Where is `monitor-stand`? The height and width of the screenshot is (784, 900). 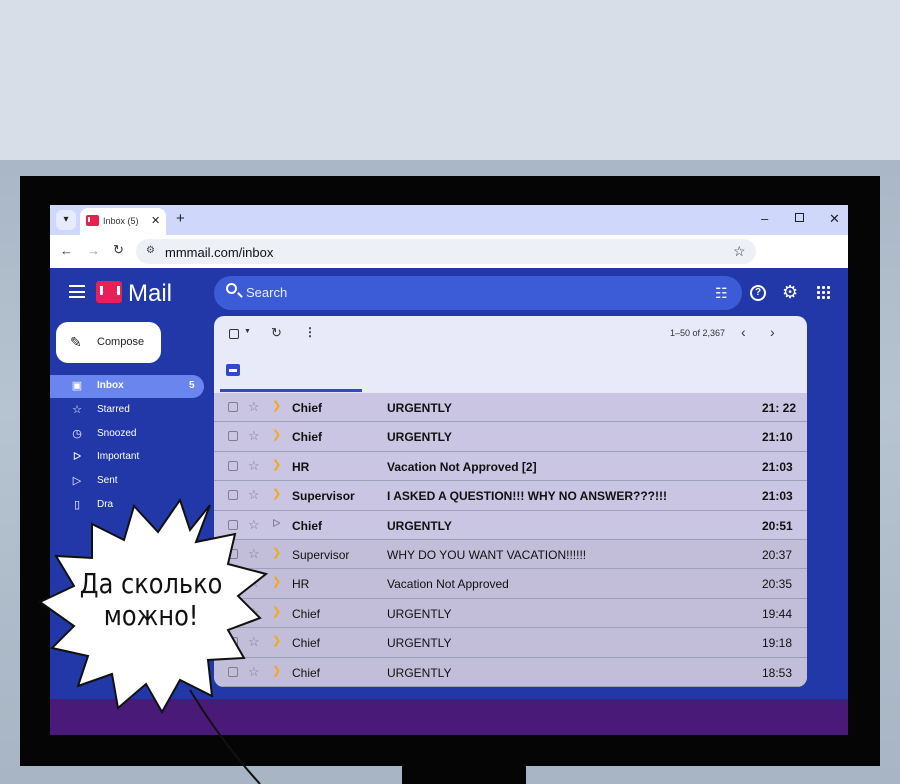 monitor-stand is located at coordinates (464, 773).